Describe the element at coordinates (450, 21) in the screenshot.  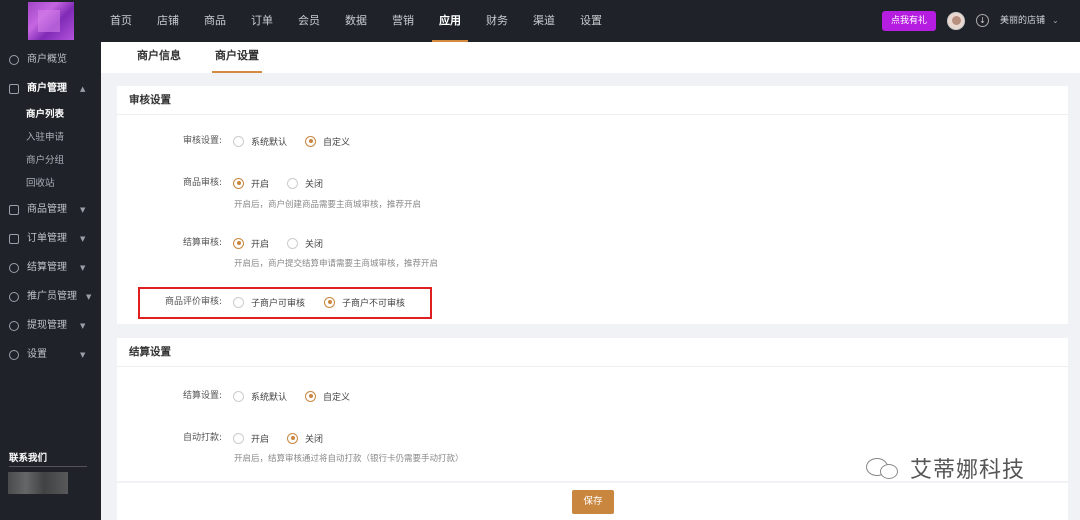
I see `nav-apps: 应用` at that location.